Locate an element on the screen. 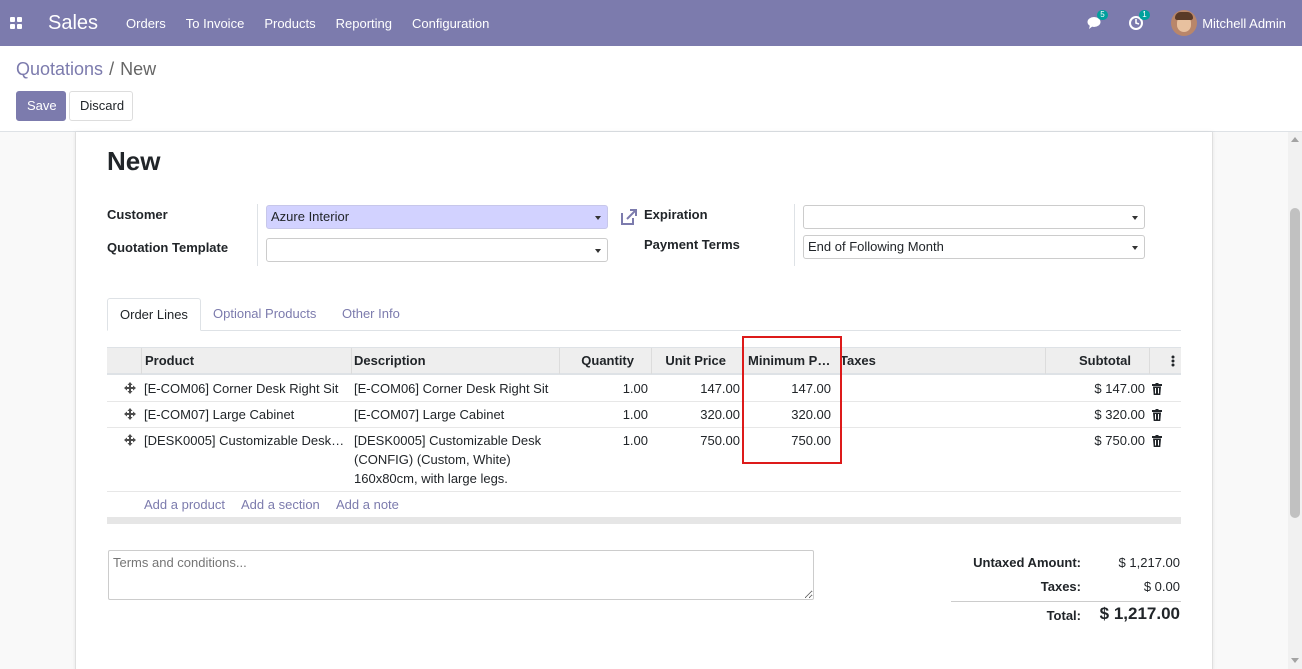 The width and height of the screenshot is (1302, 669). column-options-icon is located at coordinates (1173, 361).